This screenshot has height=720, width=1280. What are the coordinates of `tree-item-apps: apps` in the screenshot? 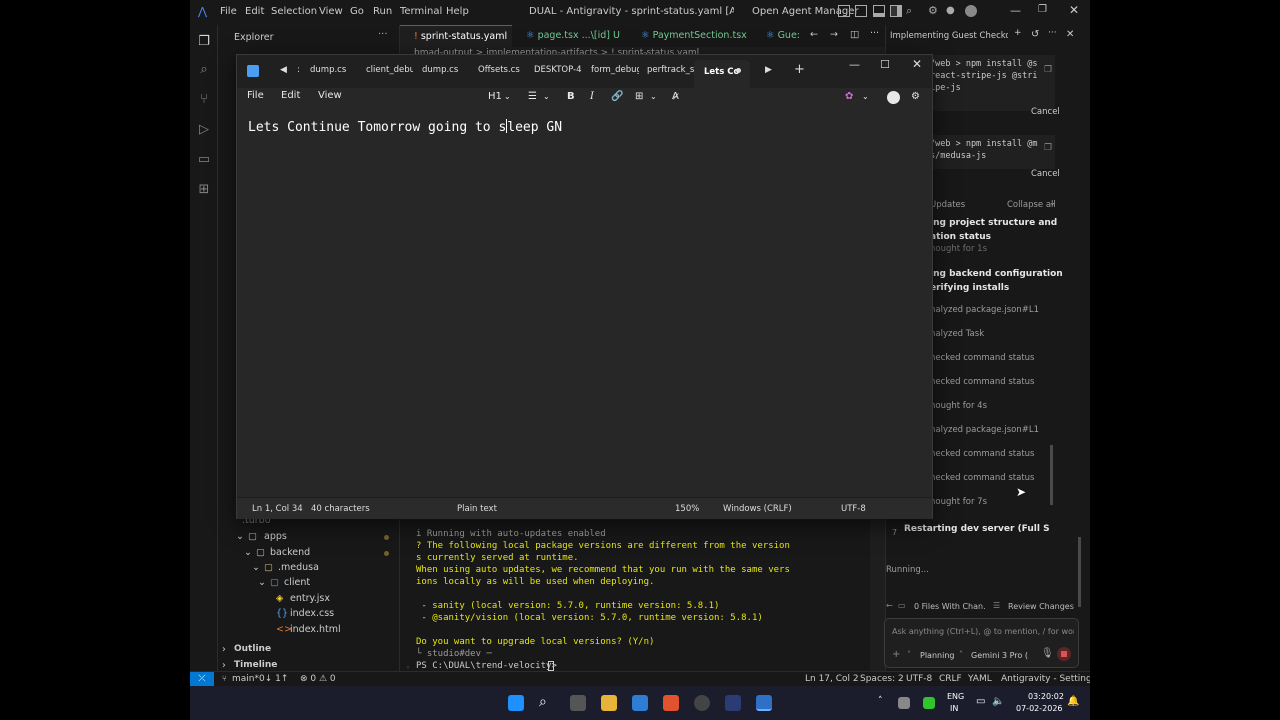 It's located at (275, 536).